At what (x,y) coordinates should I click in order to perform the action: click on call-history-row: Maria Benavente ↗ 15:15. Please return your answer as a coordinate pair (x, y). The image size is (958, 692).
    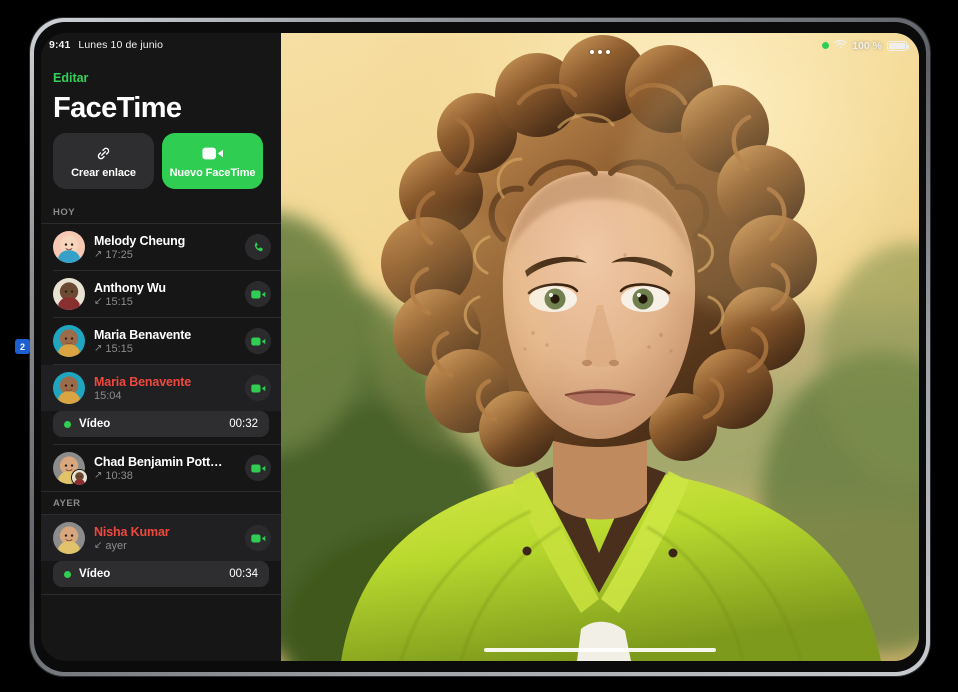
    Looking at the image, I should click on (161, 341).